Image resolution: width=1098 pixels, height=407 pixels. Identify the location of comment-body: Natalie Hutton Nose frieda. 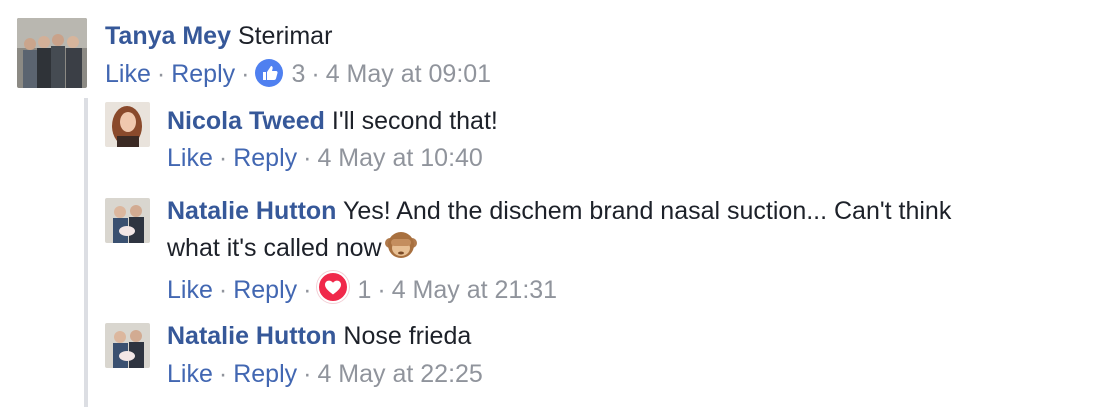
(319, 336).